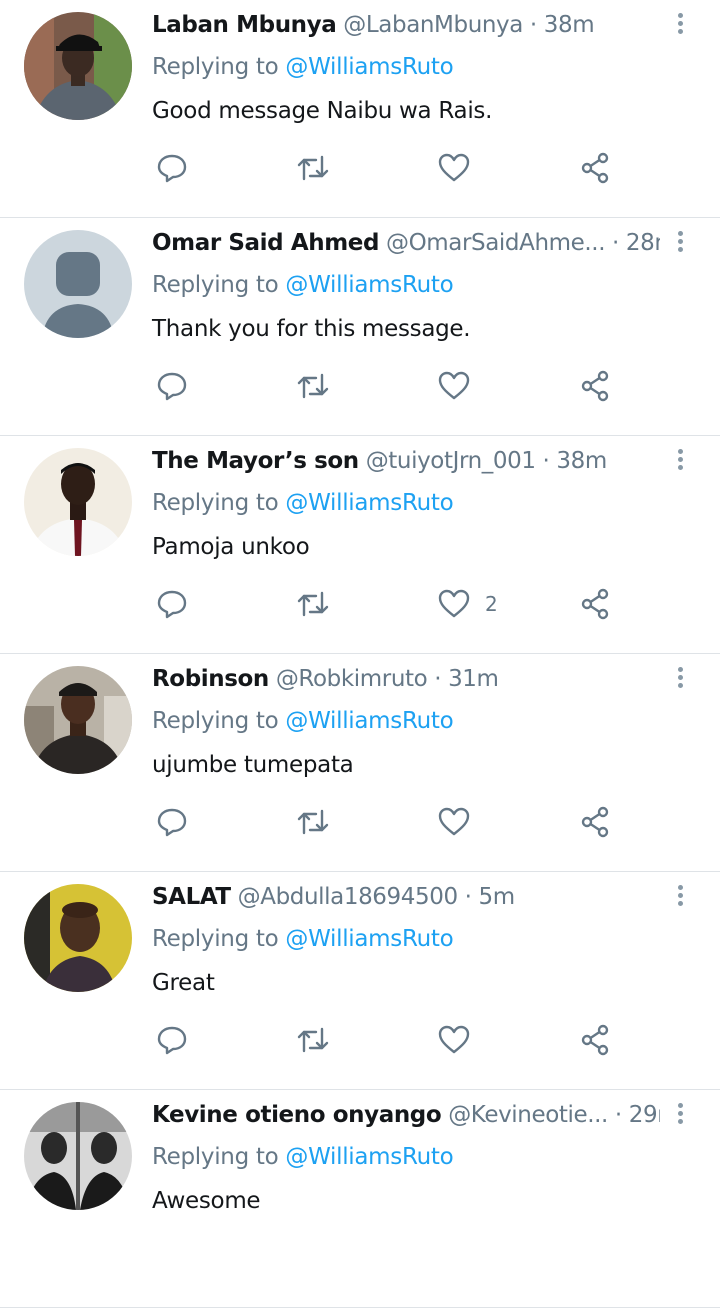 This screenshot has height=1308, width=720. Describe the element at coordinates (183, 983) in the screenshot. I see `tweet-text: Great` at that location.